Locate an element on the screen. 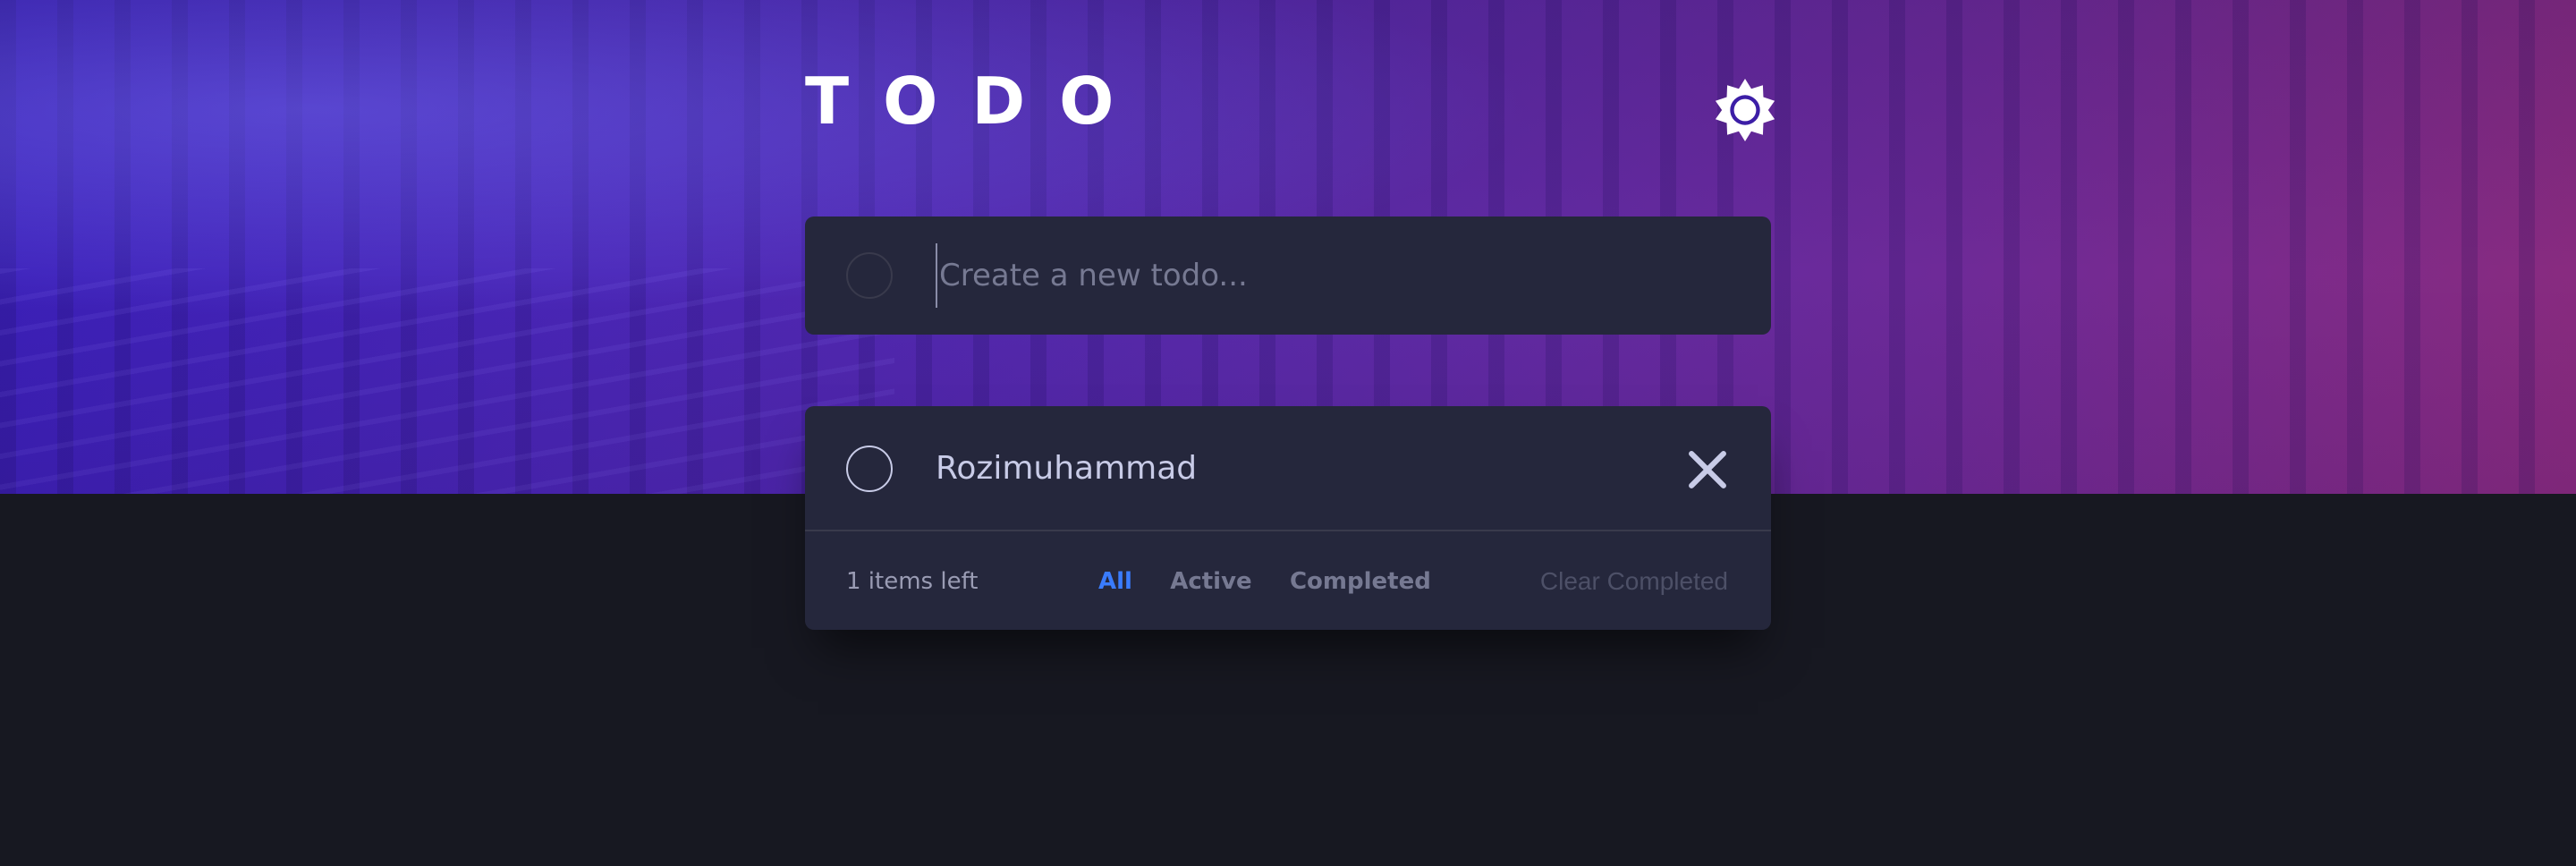 This screenshot has width=2576, height=866. todo-text: Rozimuhammad is located at coordinates (1067, 468).